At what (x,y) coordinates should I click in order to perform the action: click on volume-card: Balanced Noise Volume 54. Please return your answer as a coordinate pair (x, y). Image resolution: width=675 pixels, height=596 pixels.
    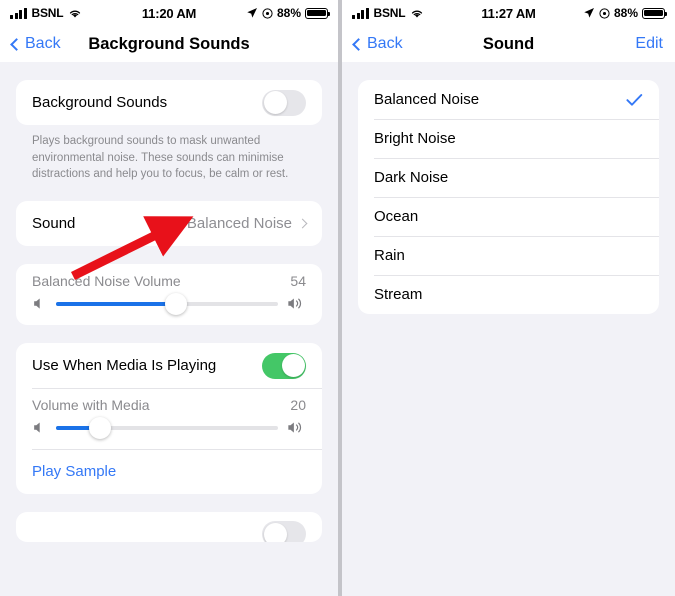
    Looking at the image, I should click on (169, 295).